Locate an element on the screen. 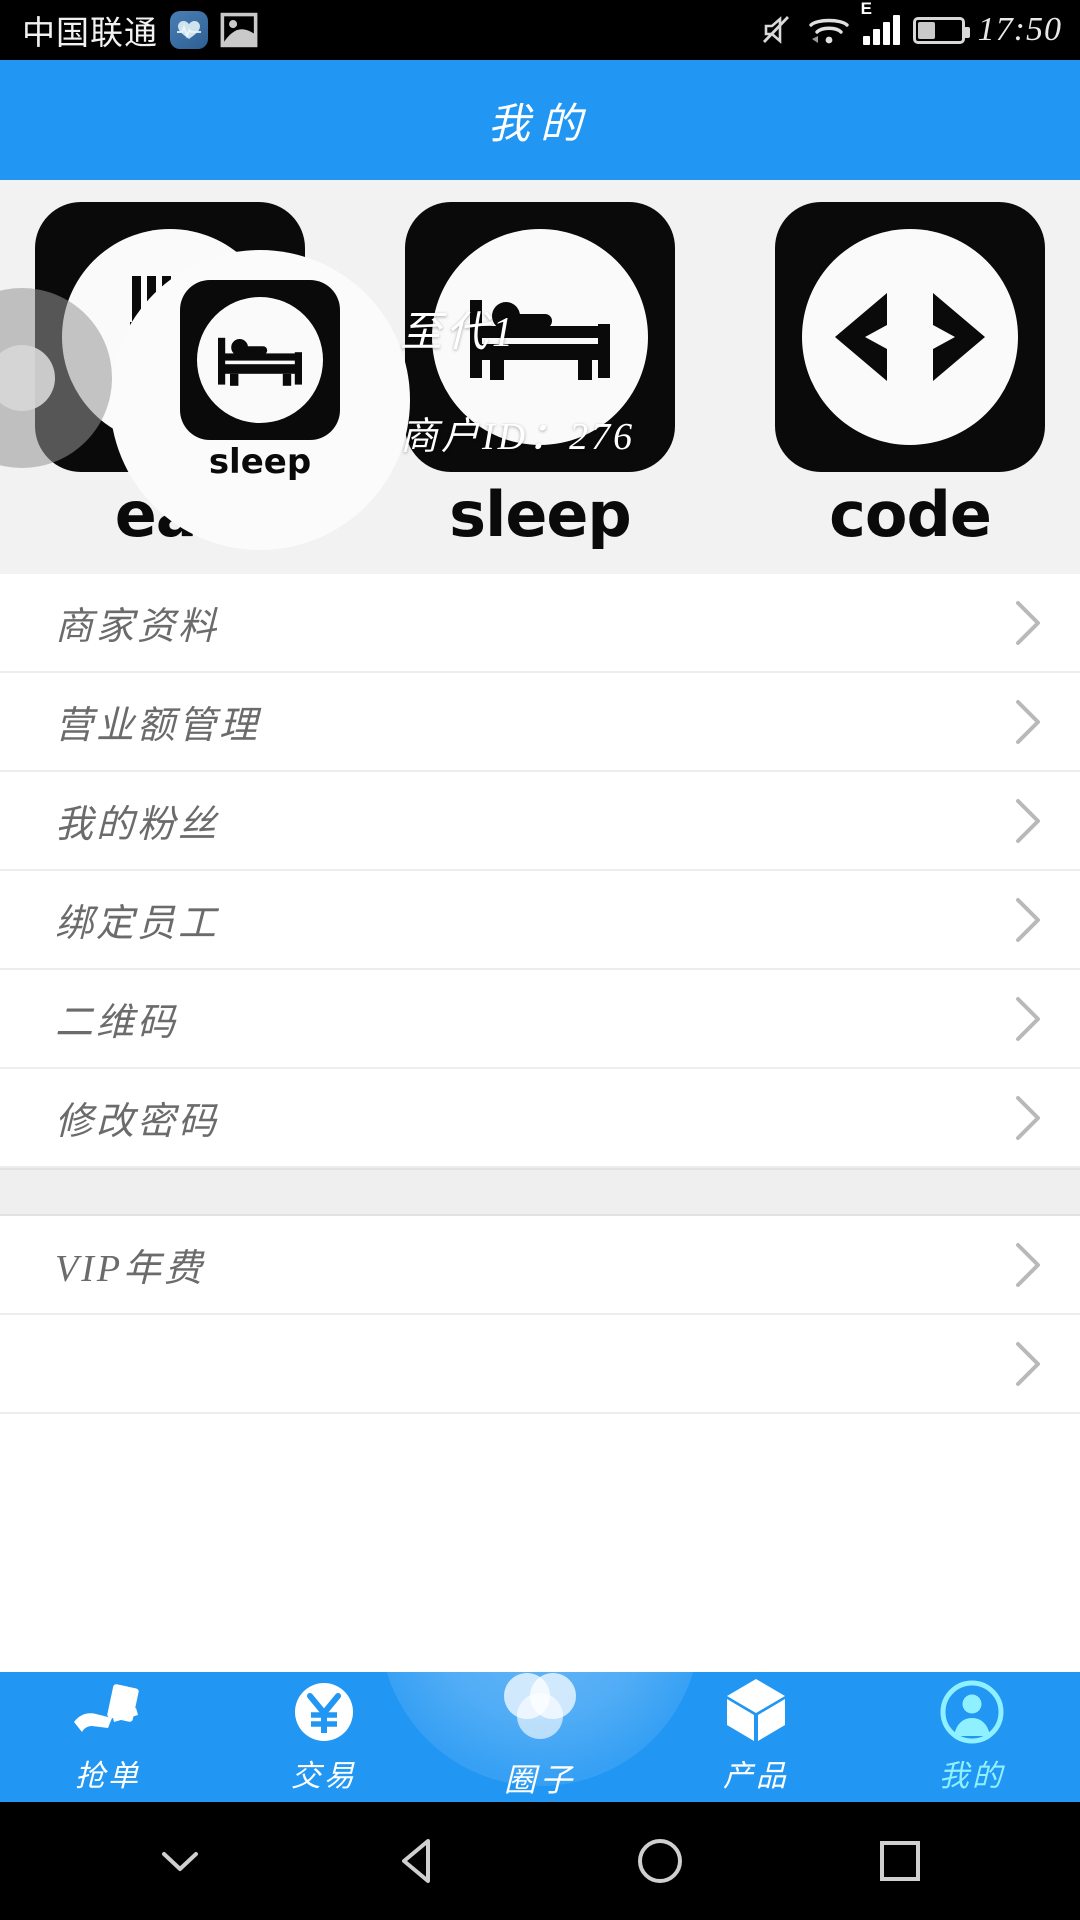 The height and width of the screenshot is (1920, 1080). status-bar-right: E 17:50 is located at coordinates (911, 24).